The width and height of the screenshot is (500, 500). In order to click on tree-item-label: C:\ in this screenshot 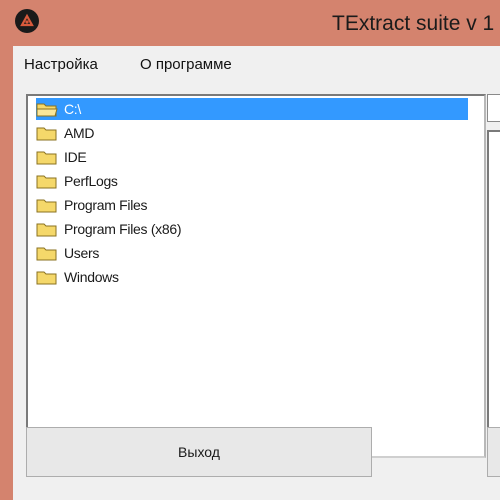, I will do `click(72, 109)`.